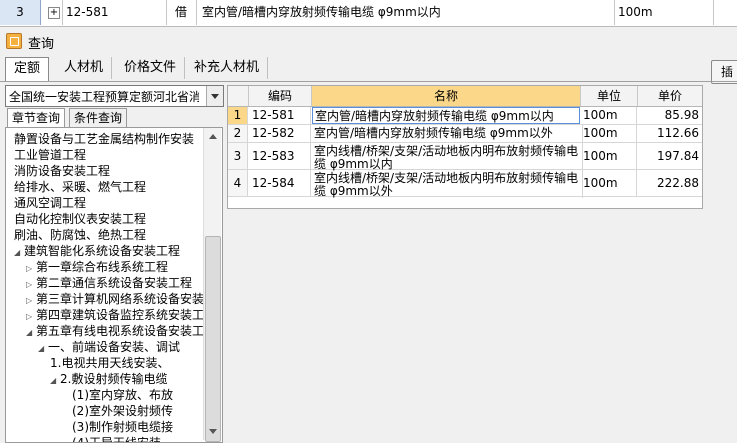 Image resolution: width=737 pixels, height=443 pixels. What do you see at coordinates (104, 97) in the screenshot?
I see `quota-library-value: 全国统一安装工程预算定额河北省消` at bounding box center [104, 97].